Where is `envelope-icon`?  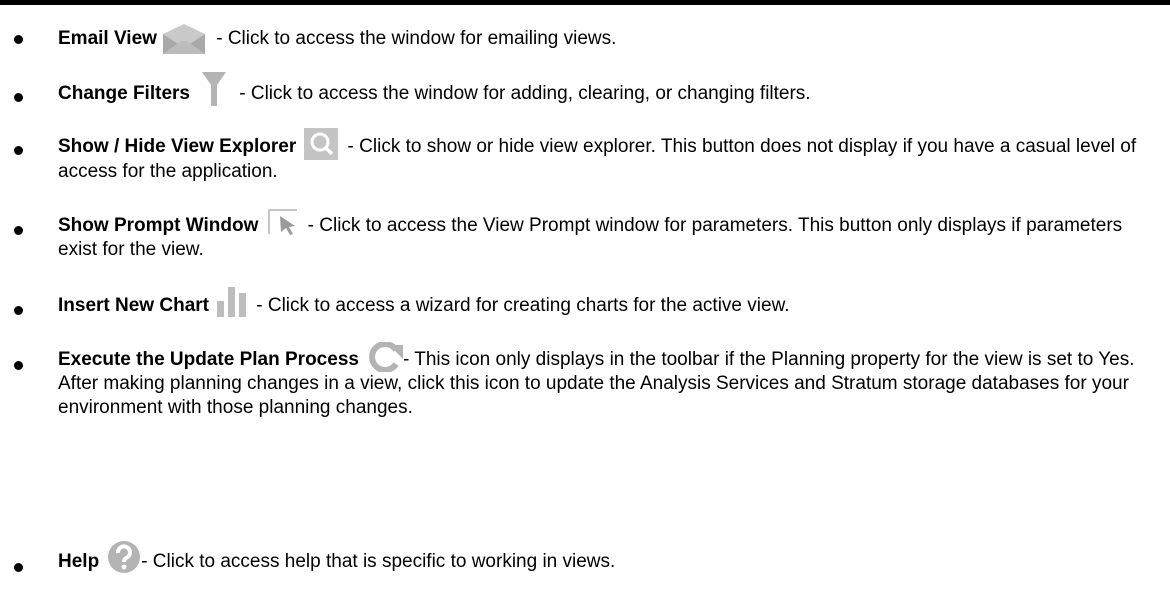 envelope-icon is located at coordinates (184, 39).